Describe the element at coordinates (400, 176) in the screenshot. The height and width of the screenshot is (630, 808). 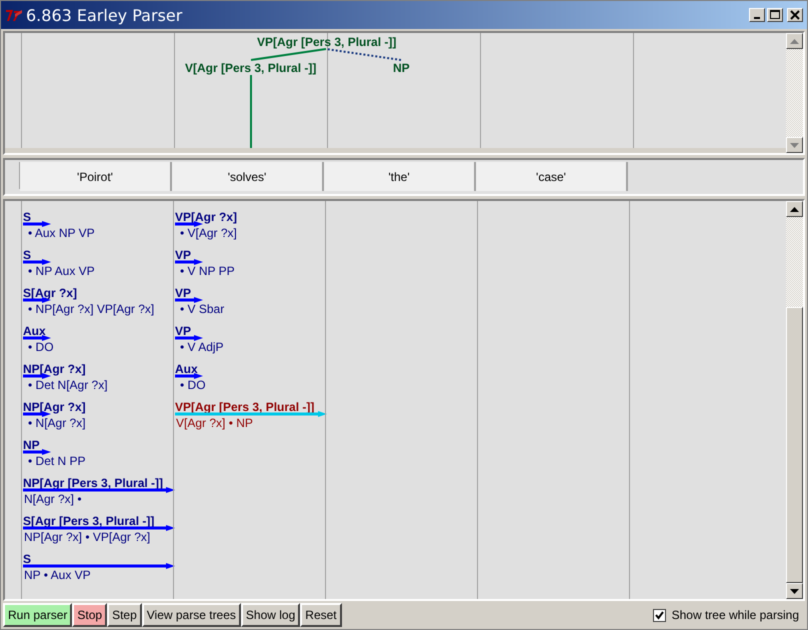
I see `word-cell: 'the'` at that location.